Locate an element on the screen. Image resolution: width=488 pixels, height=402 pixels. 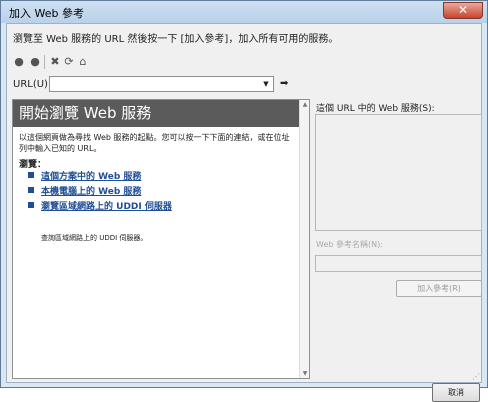
stop-icon: ✖ is located at coordinates (55, 62).